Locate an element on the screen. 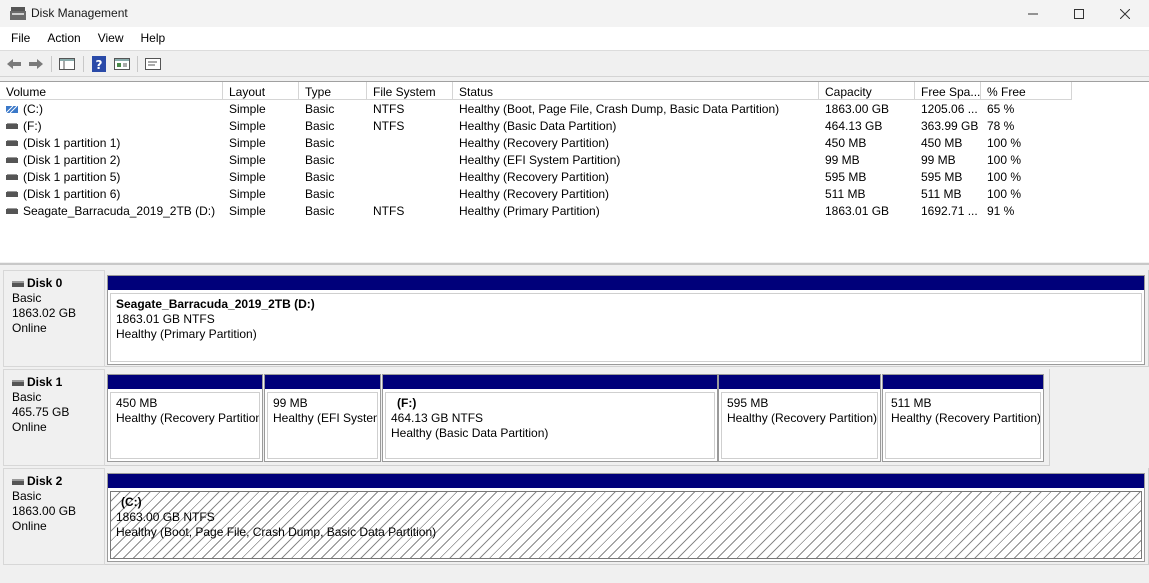  help-button: ? is located at coordinates (99, 64).